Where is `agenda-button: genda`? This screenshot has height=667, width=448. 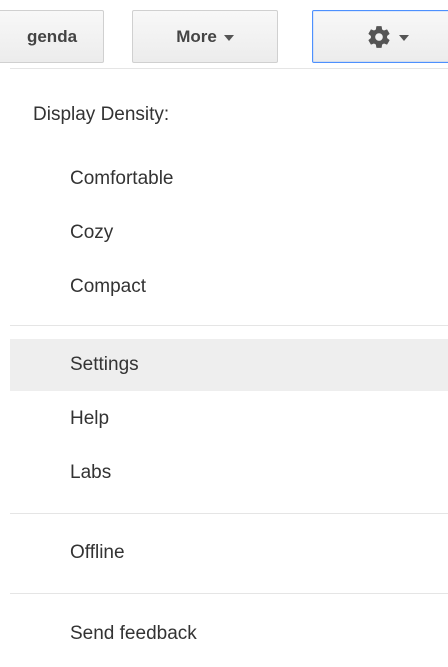 agenda-button: genda is located at coordinates (52, 36).